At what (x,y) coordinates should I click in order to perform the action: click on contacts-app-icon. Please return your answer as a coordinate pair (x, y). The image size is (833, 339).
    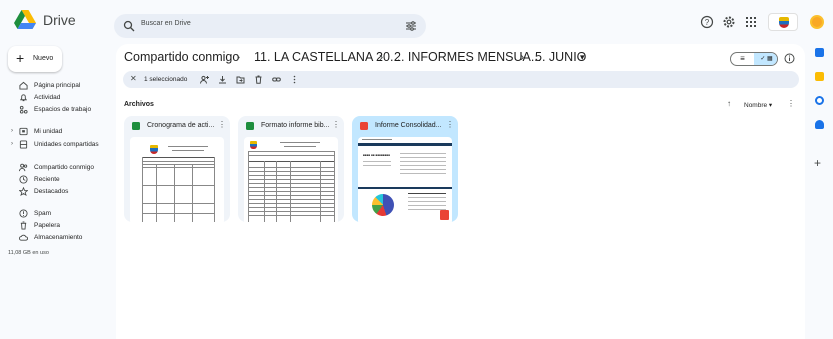
    Looking at the image, I should click on (819, 124).